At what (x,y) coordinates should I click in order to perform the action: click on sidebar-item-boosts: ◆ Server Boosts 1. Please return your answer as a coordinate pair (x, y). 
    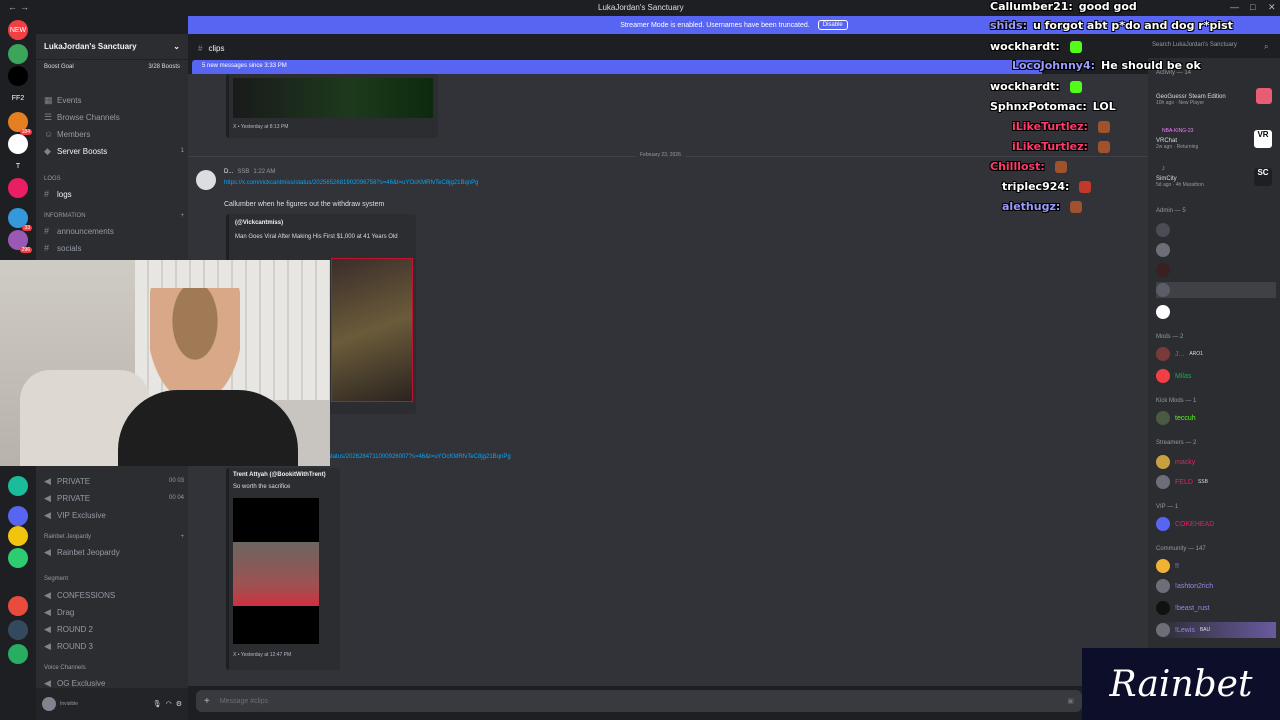
    Looking at the image, I should click on (114, 151).